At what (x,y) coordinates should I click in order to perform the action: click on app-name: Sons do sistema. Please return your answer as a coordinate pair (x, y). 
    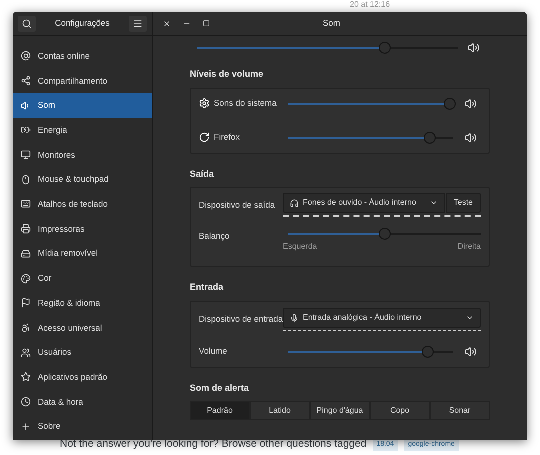
    Looking at the image, I should click on (245, 103).